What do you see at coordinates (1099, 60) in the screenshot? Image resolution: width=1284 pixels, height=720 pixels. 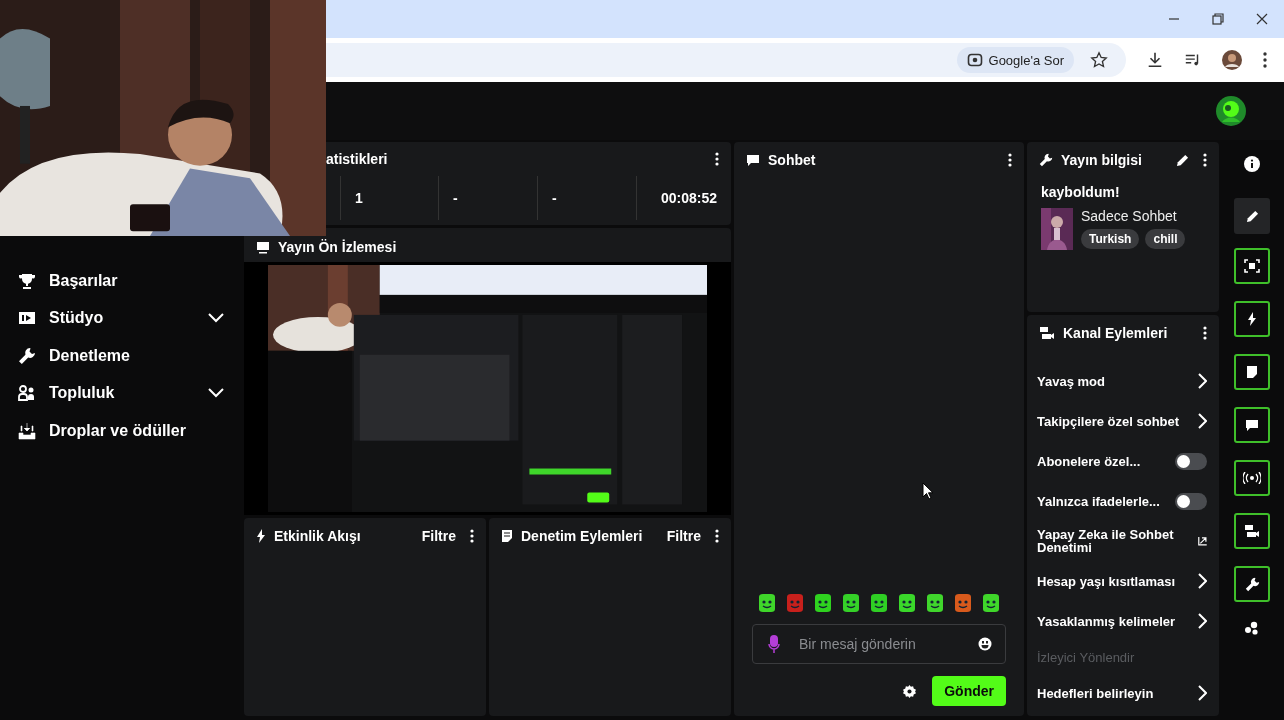 I see `star-icon` at bounding box center [1099, 60].